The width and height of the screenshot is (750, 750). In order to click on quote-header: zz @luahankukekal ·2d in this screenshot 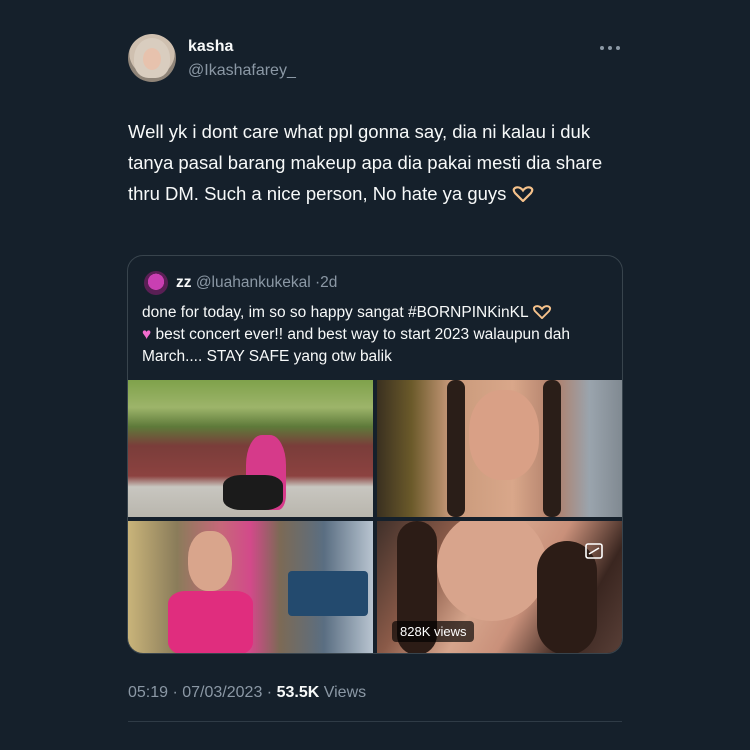, I will do `click(256, 283)`.